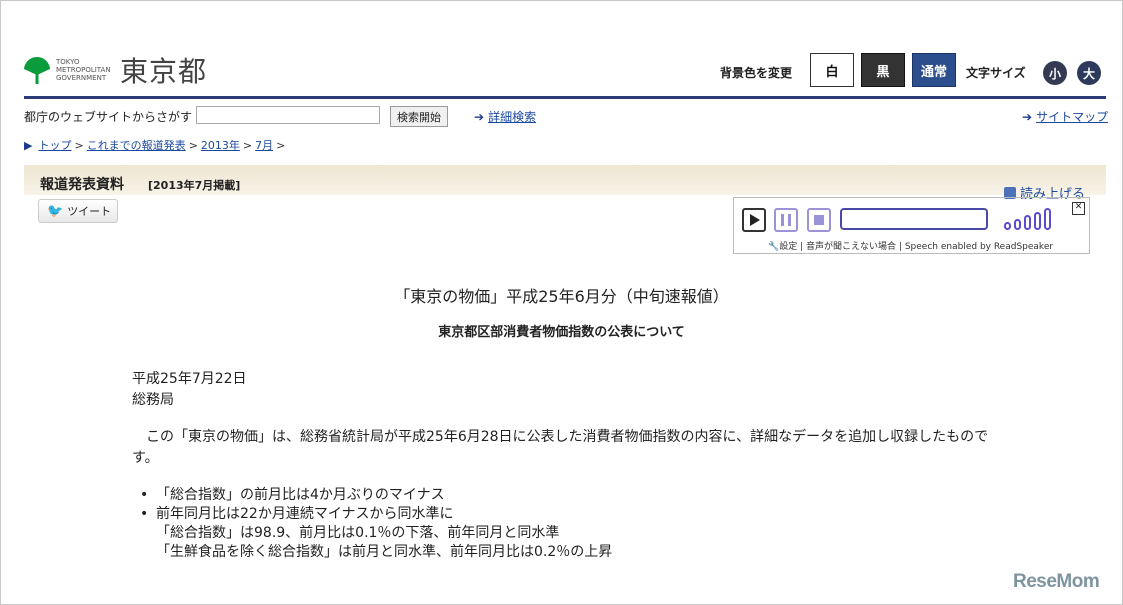 This screenshot has height=605, width=1123. What do you see at coordinates (1056, 581) in the screenshot?
I see `resemom-watermark: ReseMom` at bounding box center [1056, 581].